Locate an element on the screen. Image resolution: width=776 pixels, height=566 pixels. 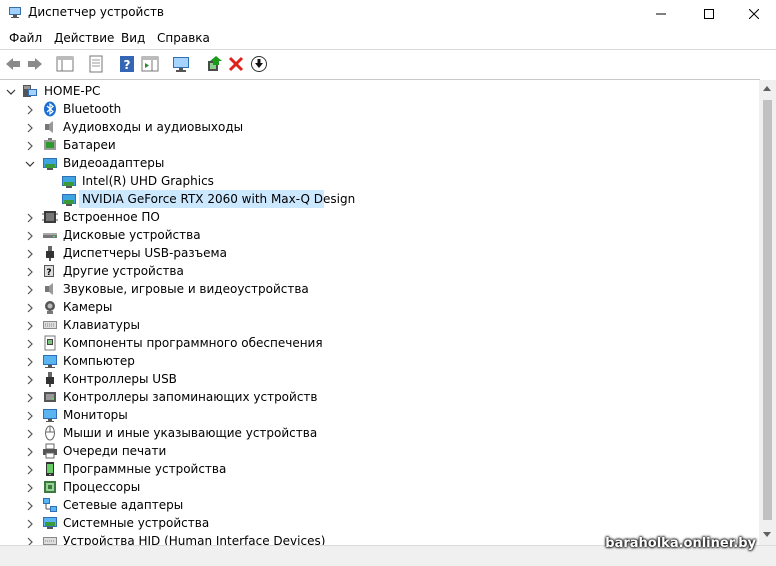
vertical-scrollbar is located at coordinates (767, 312).